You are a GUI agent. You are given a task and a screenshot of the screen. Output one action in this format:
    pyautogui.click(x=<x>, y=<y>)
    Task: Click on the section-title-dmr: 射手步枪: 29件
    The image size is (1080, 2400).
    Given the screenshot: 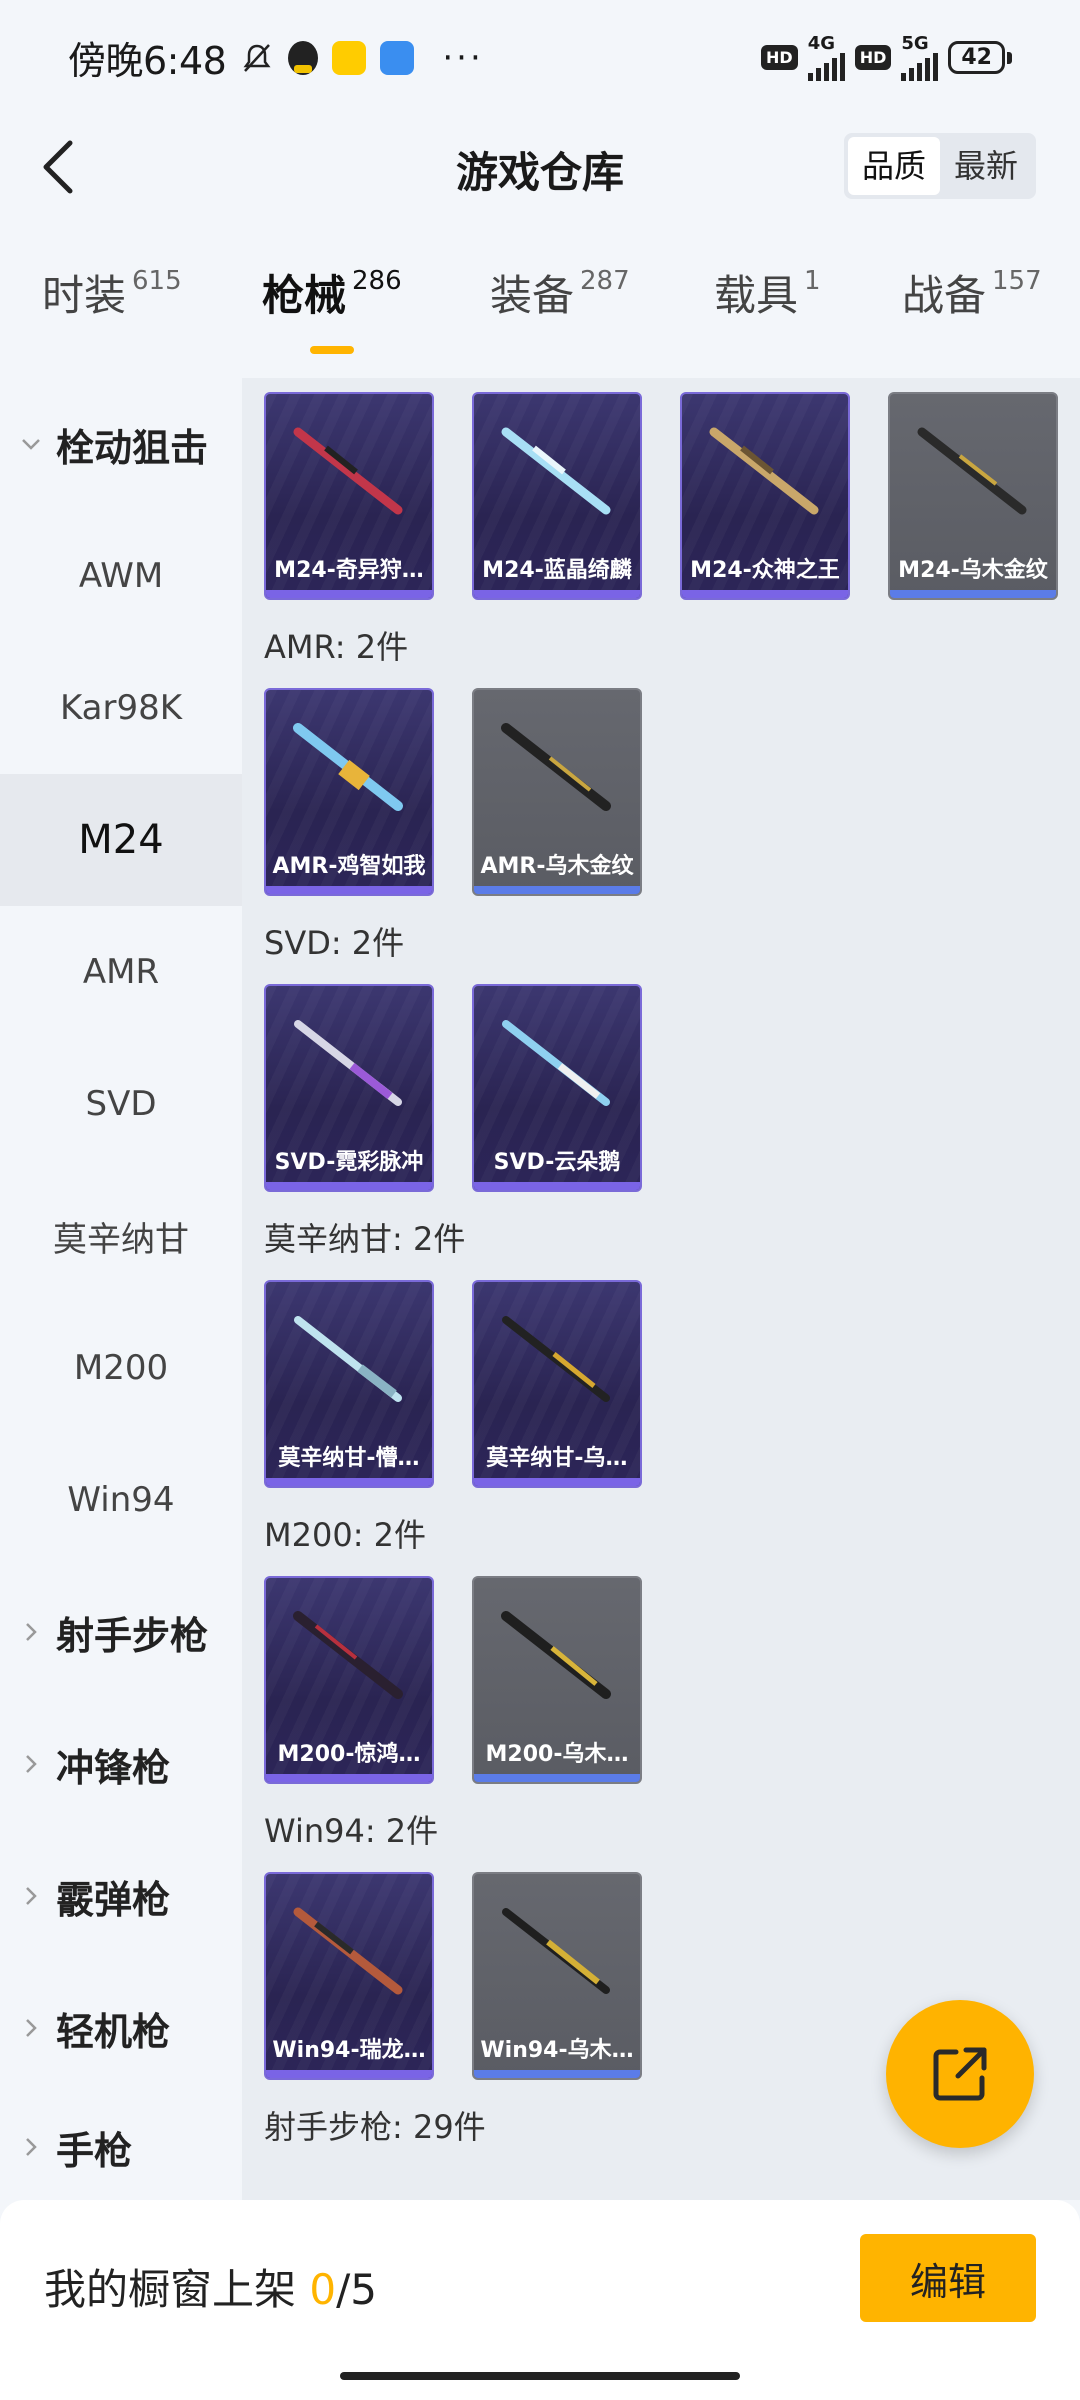 What is the action you would take?
    pyautogui.click(x=375, y=2127)
    